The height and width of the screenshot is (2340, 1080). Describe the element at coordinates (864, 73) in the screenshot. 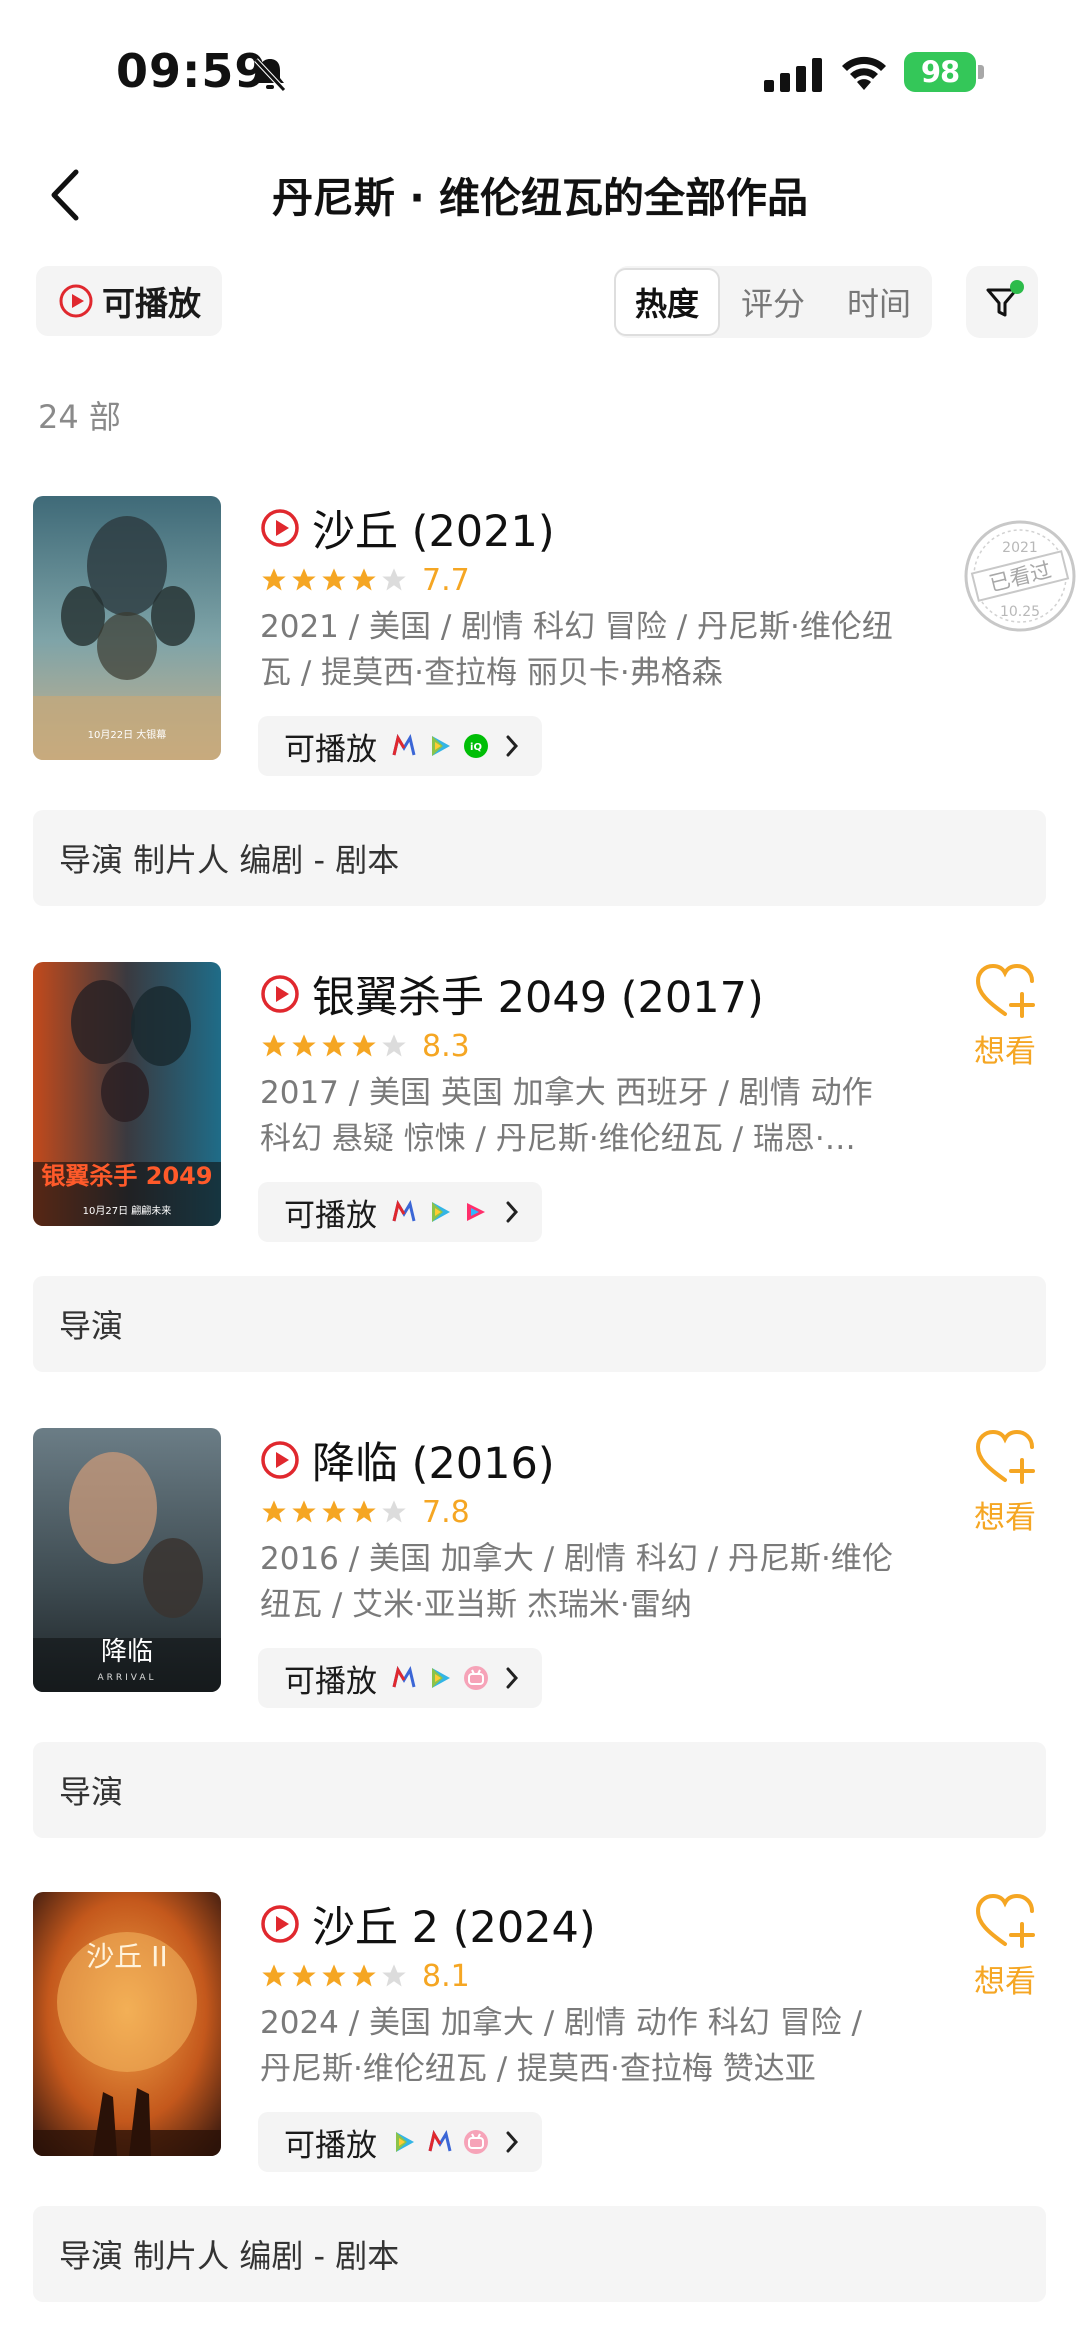

I see `wifi-icon` at that location.